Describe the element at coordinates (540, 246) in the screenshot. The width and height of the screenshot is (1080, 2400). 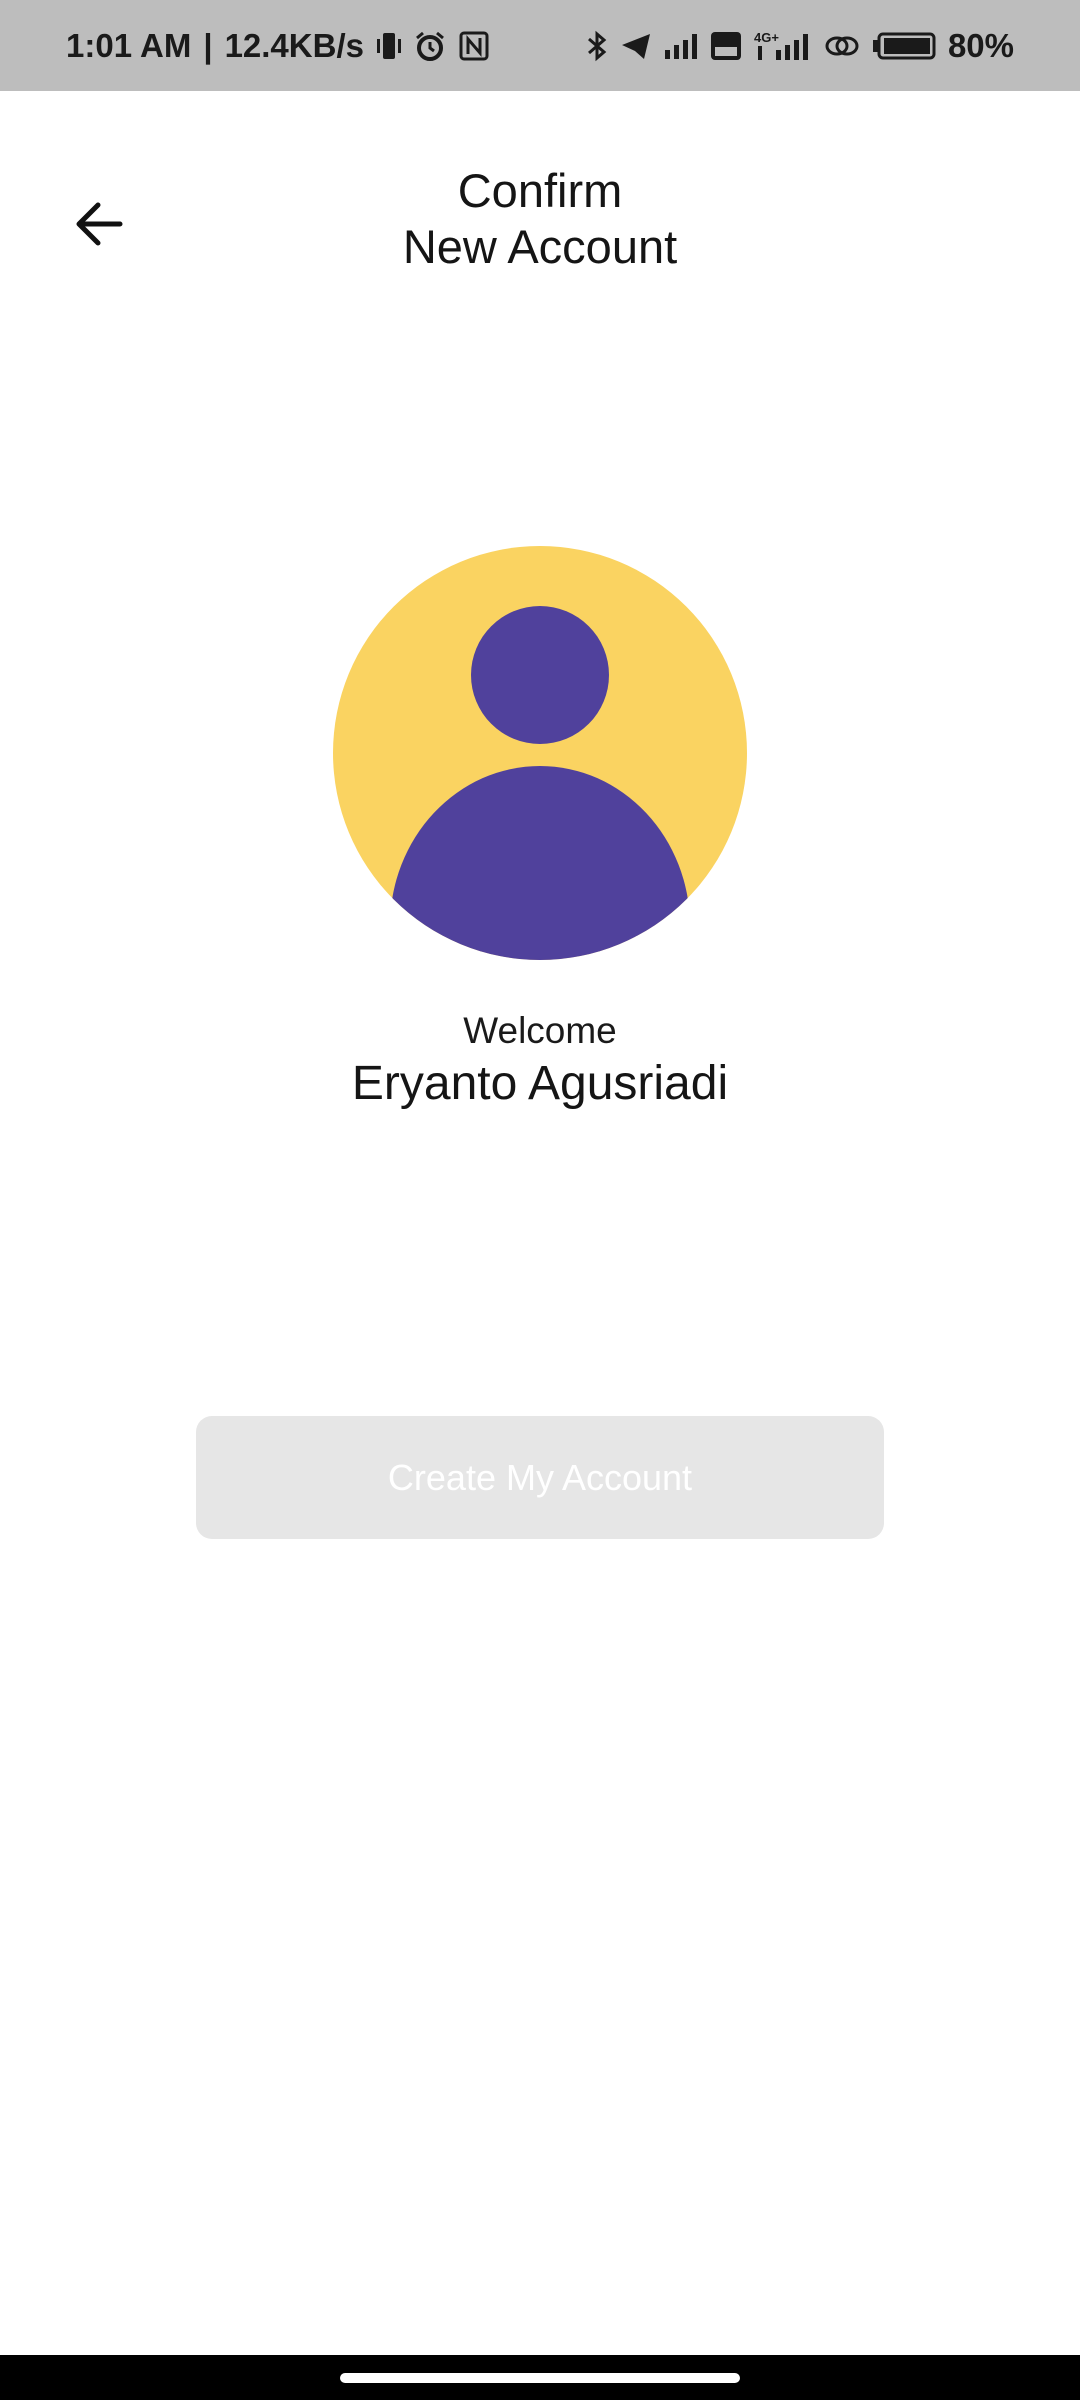
I see `page-title-line2: New Account` at that location.